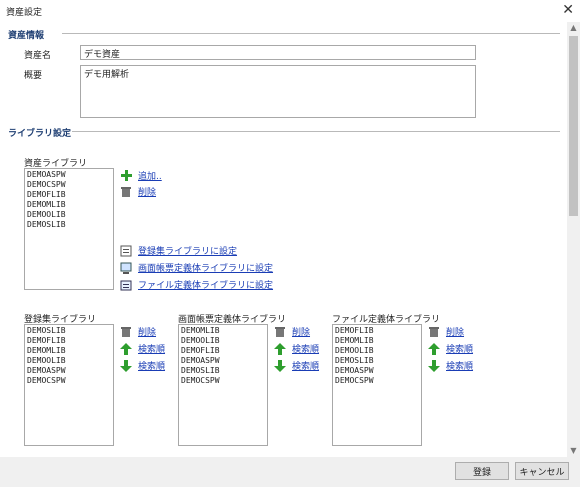 Image resolution: width=580 pixels, height=487 pixels. What do you see at coordinates (26, 36) in the screenshot?
I see `asset-info-heading: 資産情報` at bounding box center [26, 36].